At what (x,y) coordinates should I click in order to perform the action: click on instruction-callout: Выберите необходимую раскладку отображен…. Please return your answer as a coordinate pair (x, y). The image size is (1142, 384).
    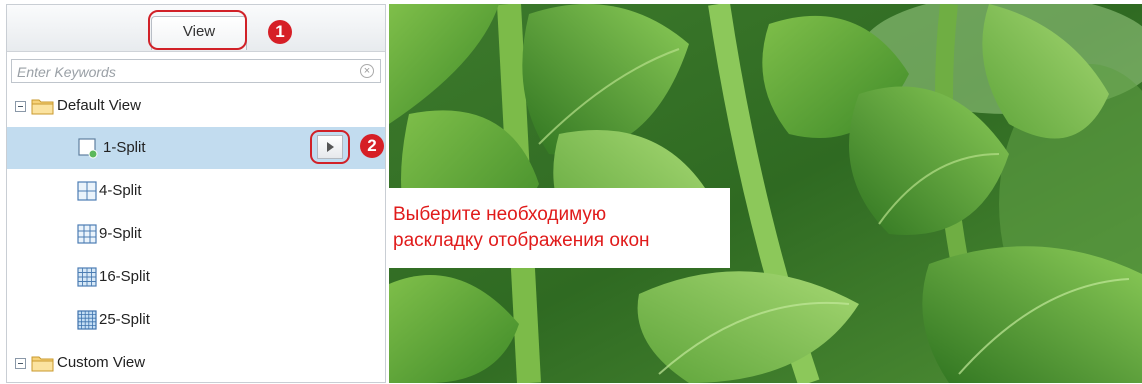
    Looking at the image, I should click on (559, 228).